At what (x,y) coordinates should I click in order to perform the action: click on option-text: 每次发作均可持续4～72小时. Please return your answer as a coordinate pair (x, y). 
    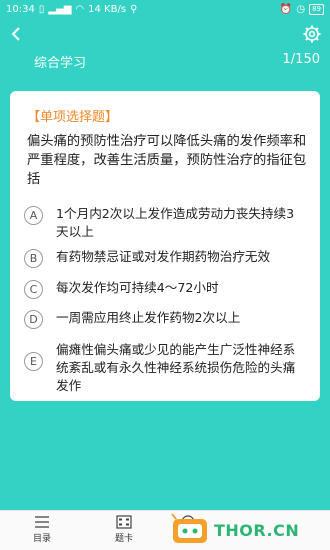
    Looking at the image, I should click on (137, 287).